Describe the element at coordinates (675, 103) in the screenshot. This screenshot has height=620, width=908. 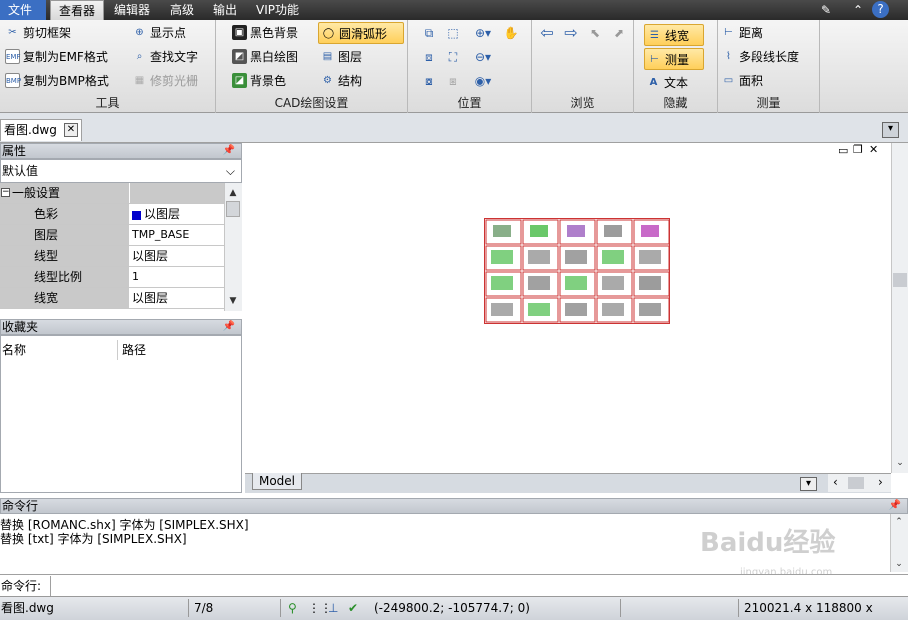
I see `group-hide-label: 隐藏` at that location.